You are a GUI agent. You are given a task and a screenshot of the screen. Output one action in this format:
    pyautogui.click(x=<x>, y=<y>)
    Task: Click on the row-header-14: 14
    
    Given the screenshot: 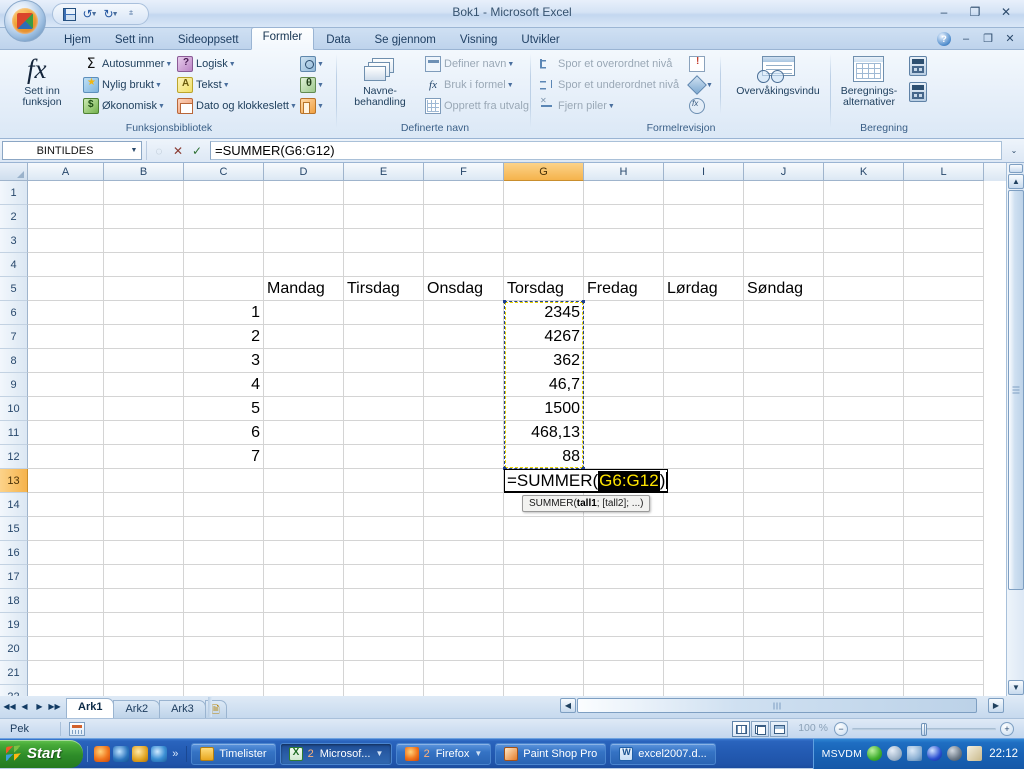 What is the action you would take?
    pyautogui.click(x=14, y=505)
    